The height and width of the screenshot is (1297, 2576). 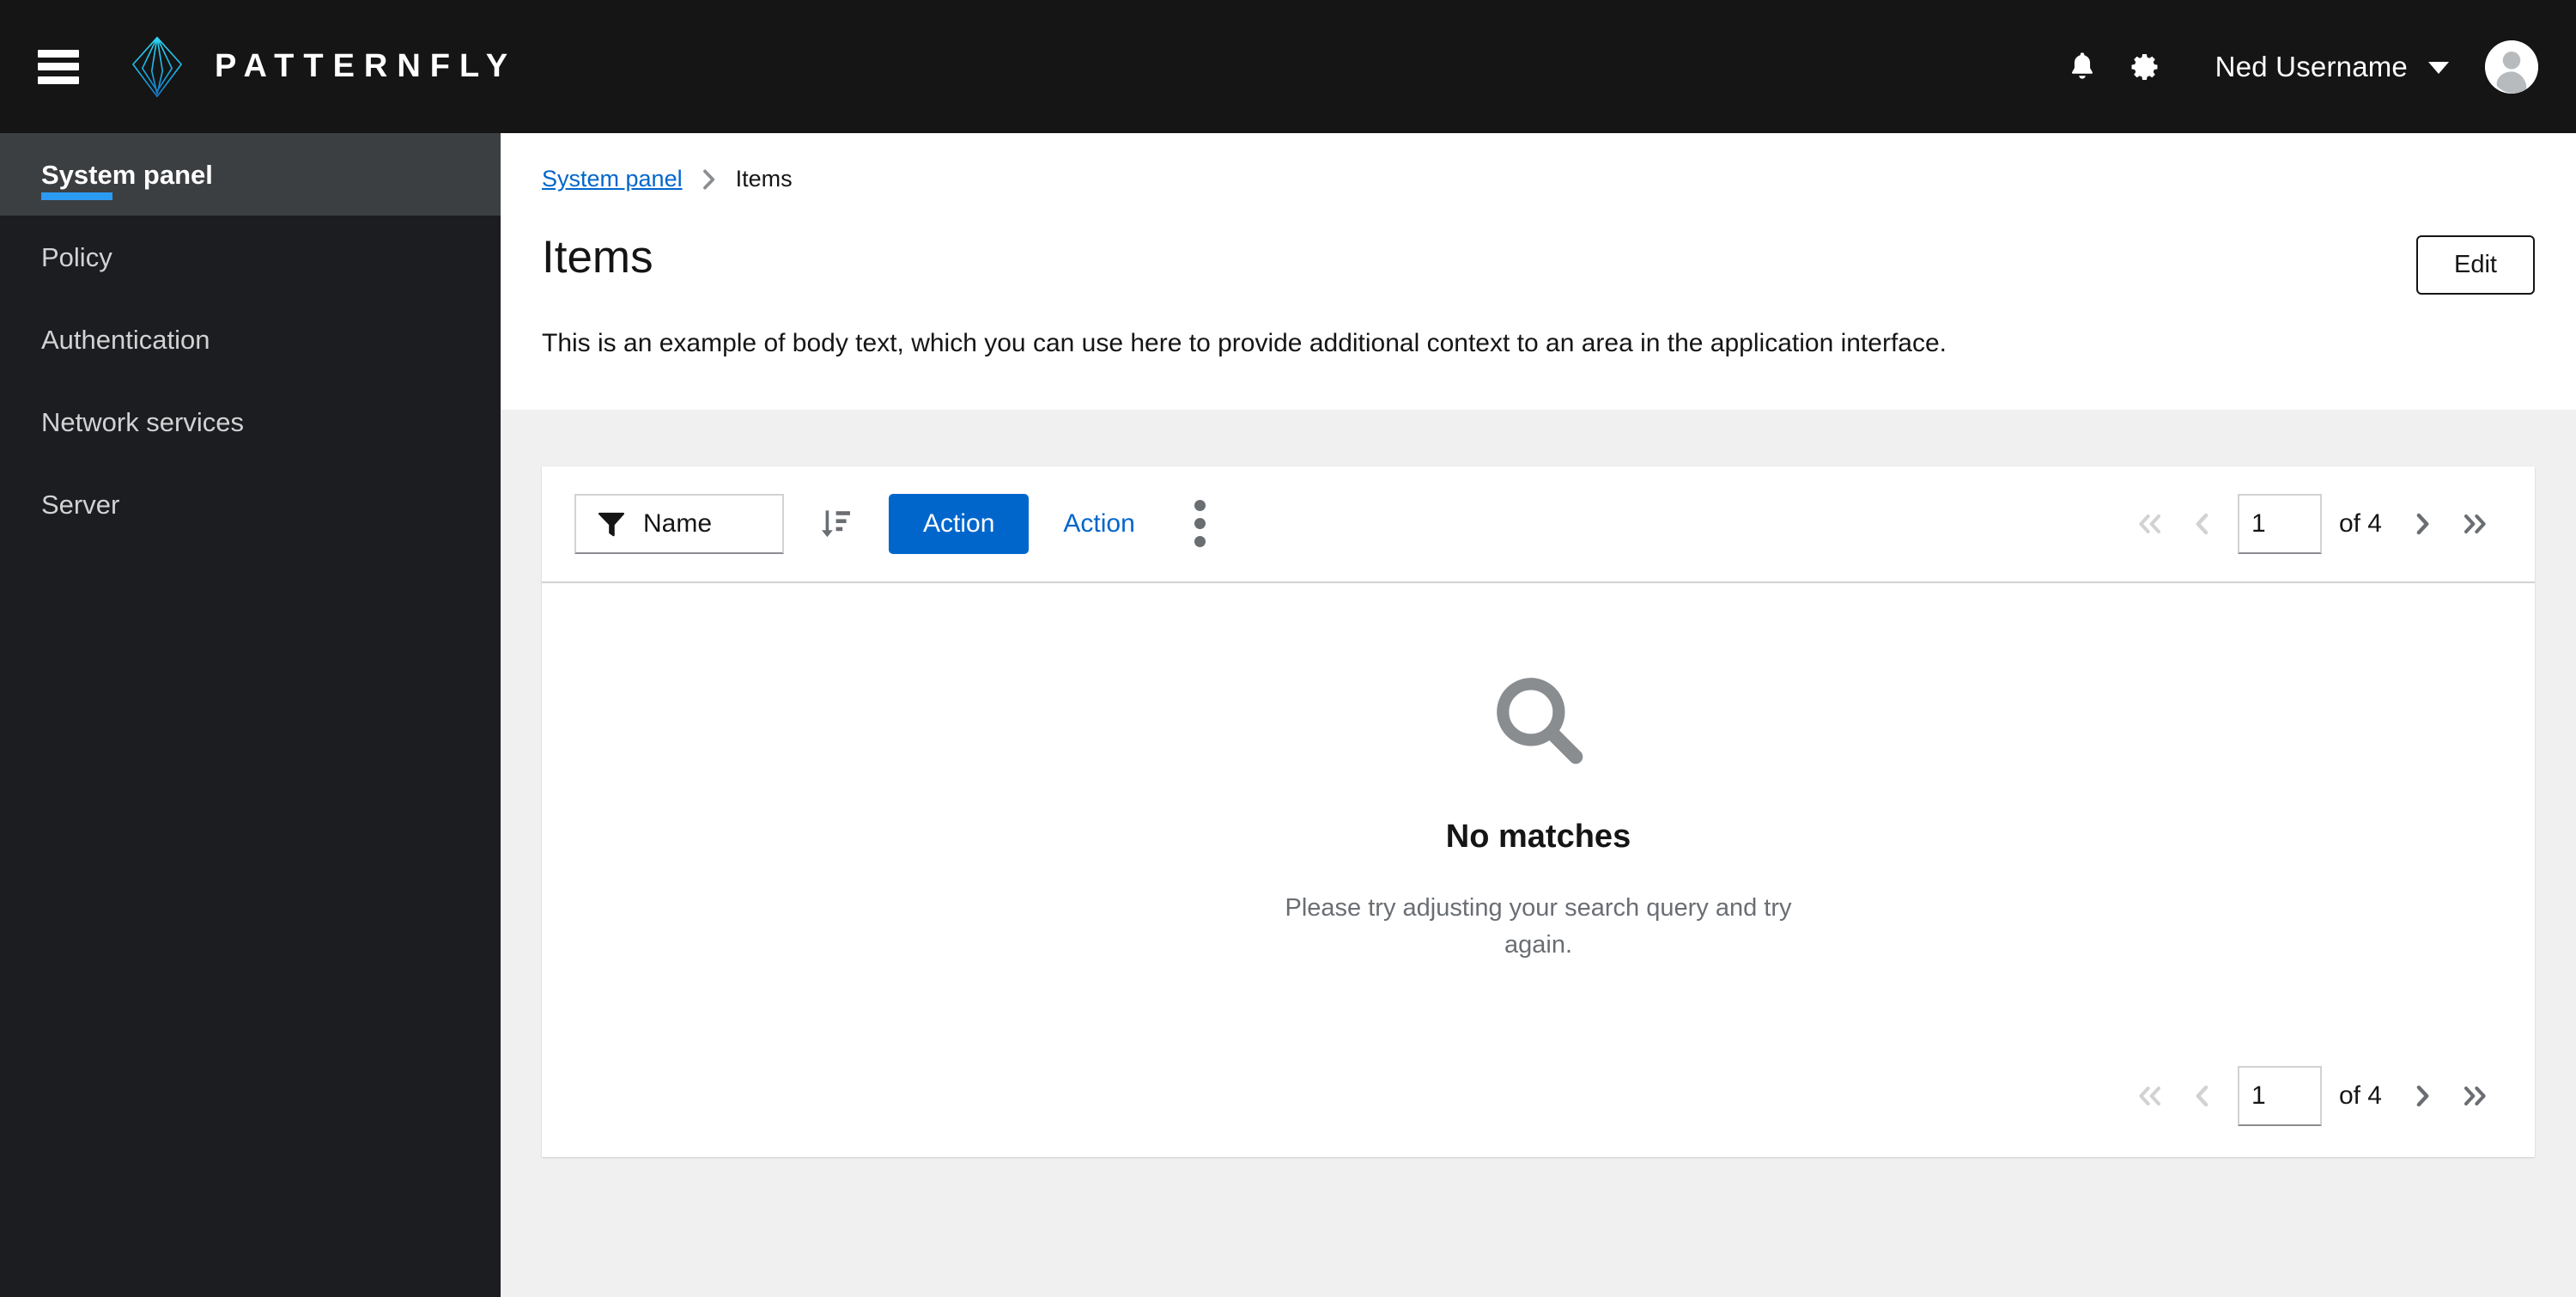 I want to click on settings-button, so click(x=2146, y=67).